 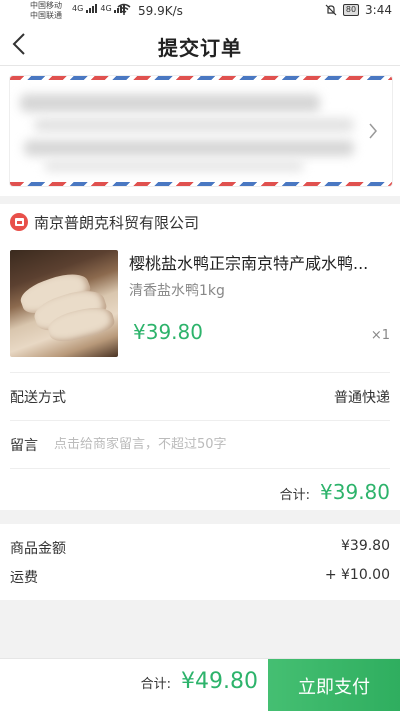 What do you see at coordinates (334, 685) in the screenshot?
I see `pay-now-button: 立即支付` at bounding box center [334, 685].